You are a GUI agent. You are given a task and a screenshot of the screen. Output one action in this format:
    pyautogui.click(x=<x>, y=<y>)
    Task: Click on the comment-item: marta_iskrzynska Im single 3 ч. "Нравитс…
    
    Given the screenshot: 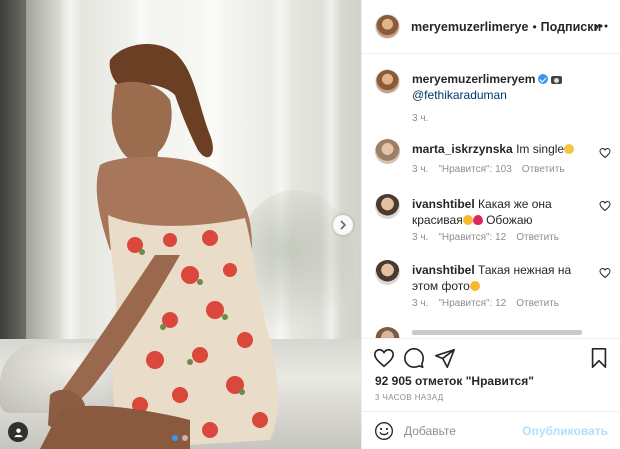 What is the action you would take?
    pyautogui.click(x=493, y=161)
    